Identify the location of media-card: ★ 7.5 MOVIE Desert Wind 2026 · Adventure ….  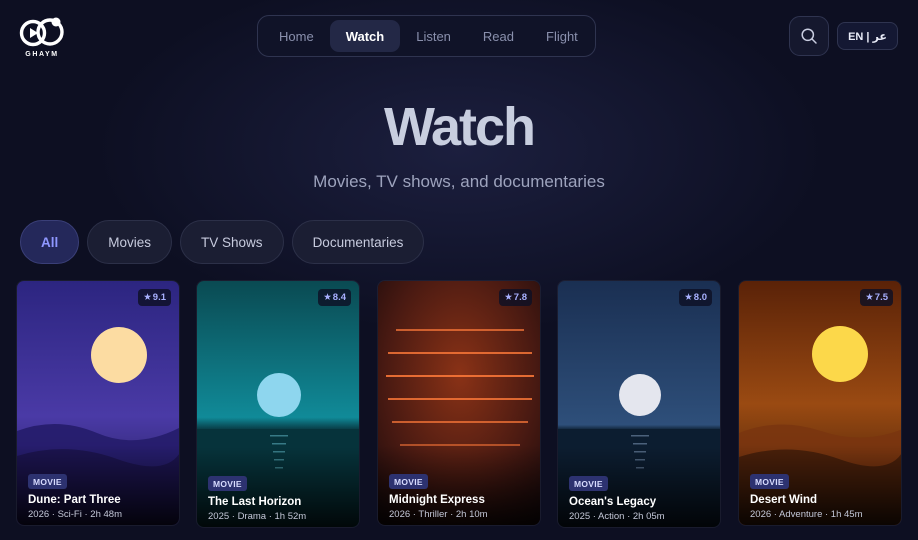
(820, 403).